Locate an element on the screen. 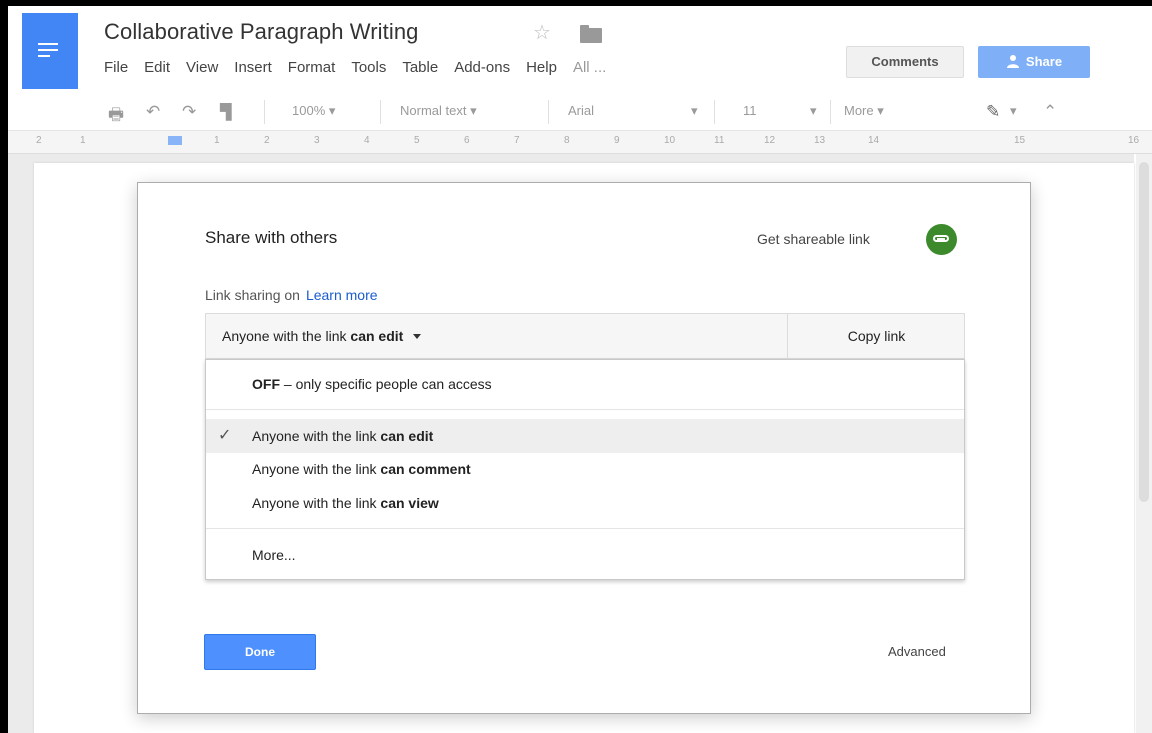 Image resolution: width=1152 pixels, height=733 pixels. option-can-view: Anyone with the link can view is located at coordinates (585, 503).